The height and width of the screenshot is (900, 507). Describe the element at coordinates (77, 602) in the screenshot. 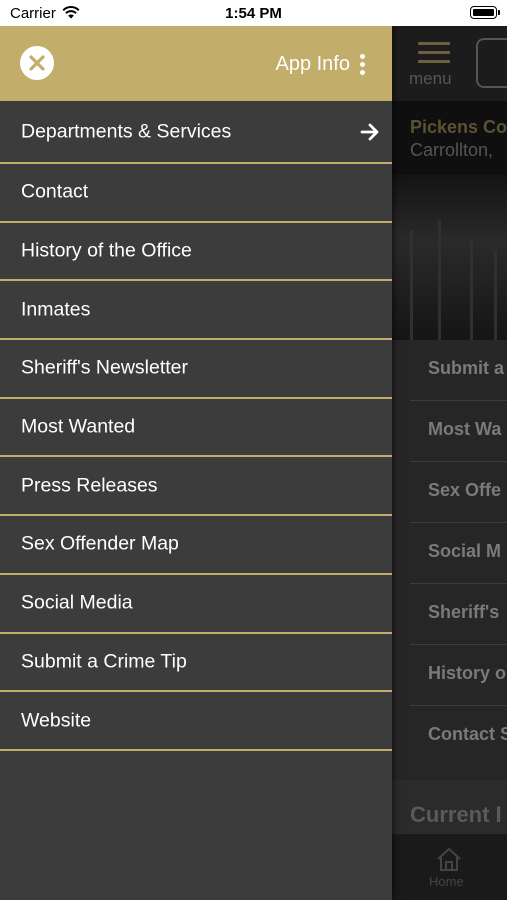

I see `menu-item-label: Social Media` at that location.